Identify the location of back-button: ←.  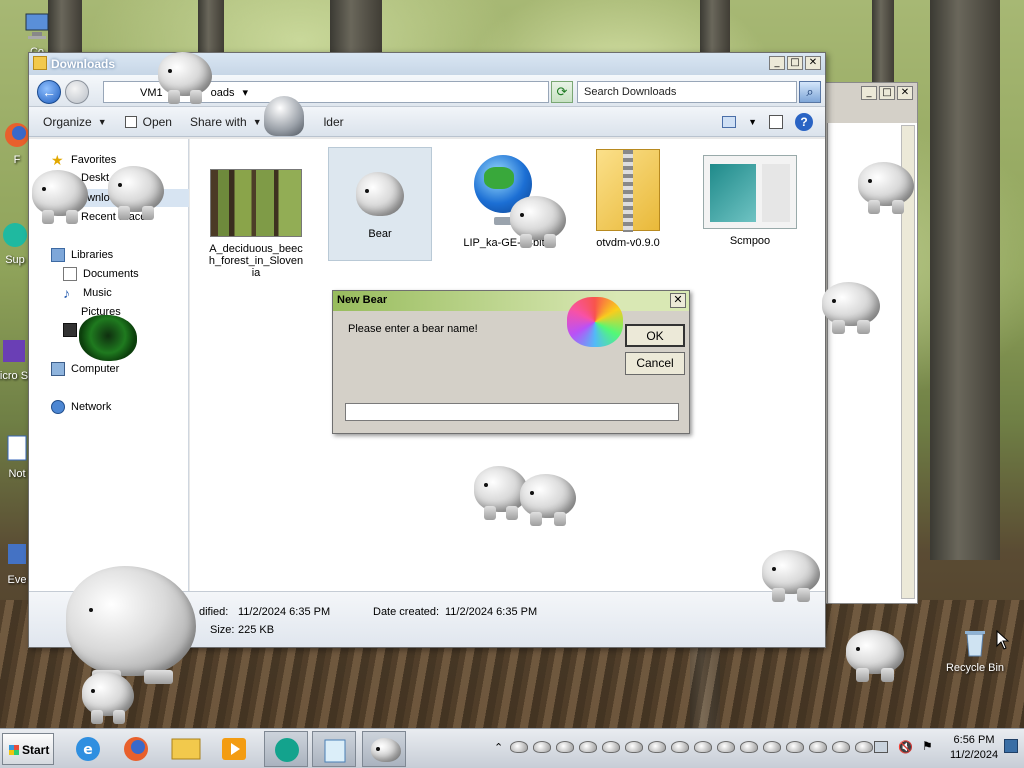
(49, 92).